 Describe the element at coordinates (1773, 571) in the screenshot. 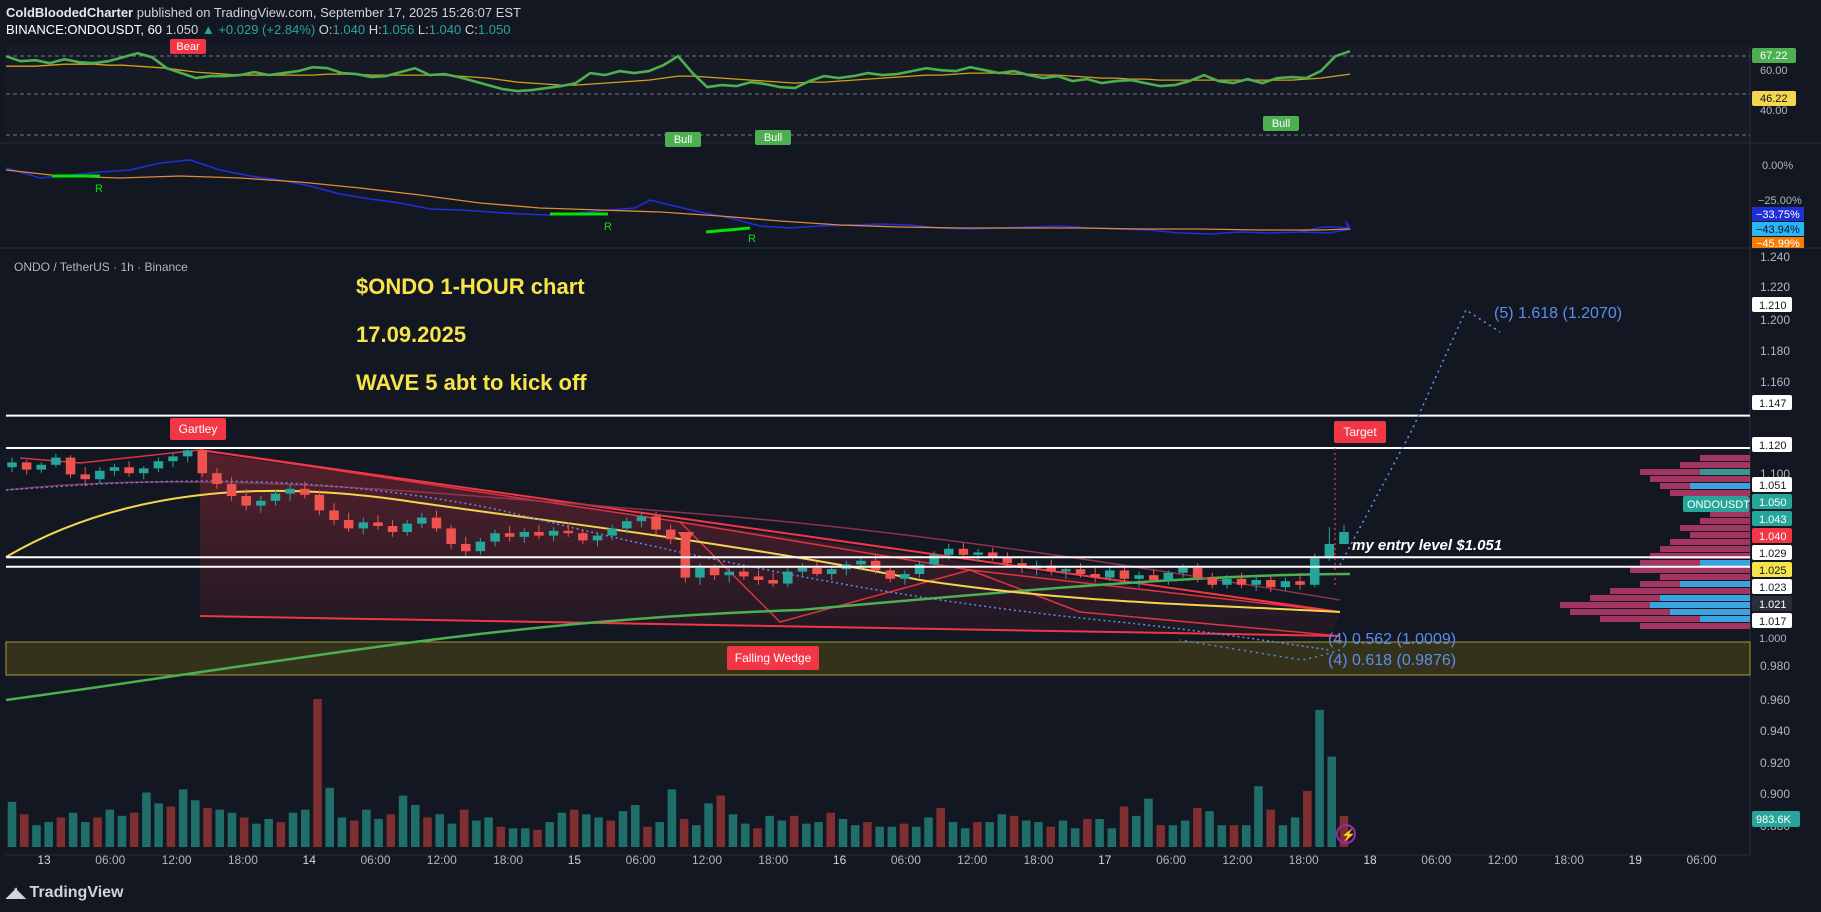

I see `price-tag-text: 1.025` at that location.